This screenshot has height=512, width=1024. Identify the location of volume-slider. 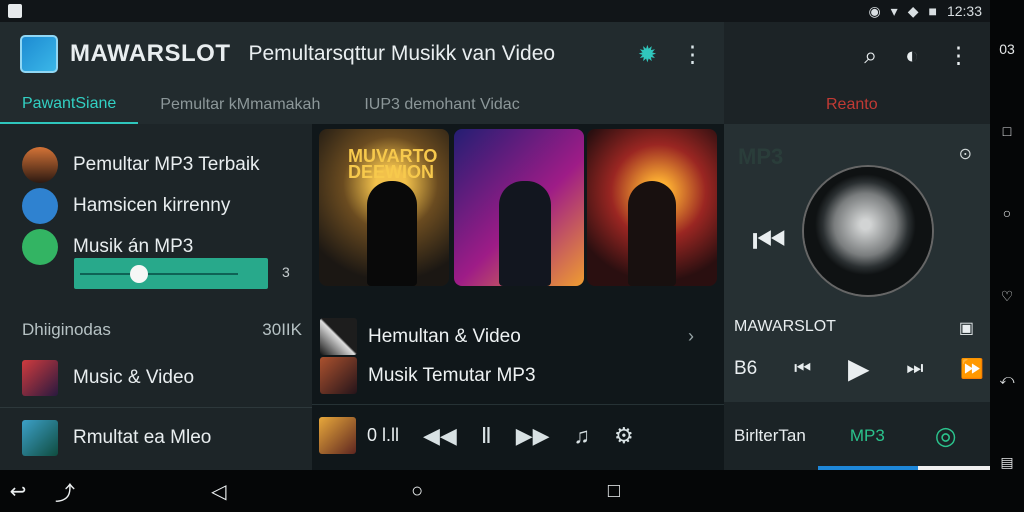
(171, 273).